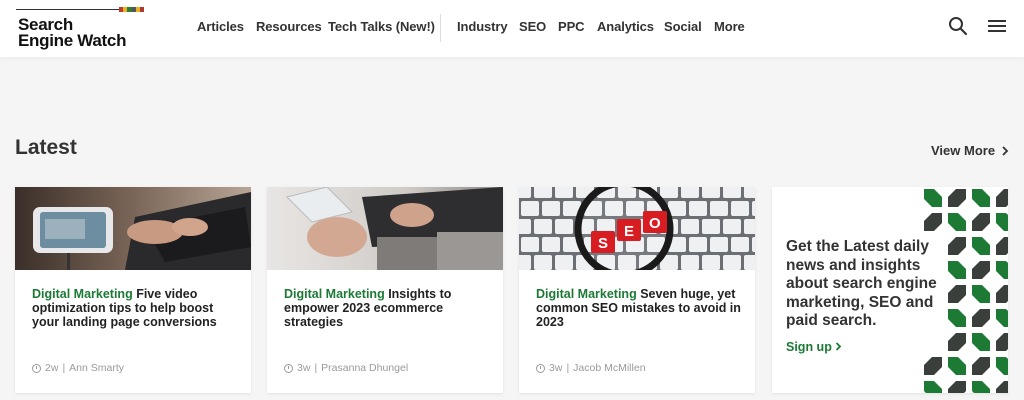  Describe the element at coordinates (440, 28) in the screenshot. I see `nav-divider` at that location.